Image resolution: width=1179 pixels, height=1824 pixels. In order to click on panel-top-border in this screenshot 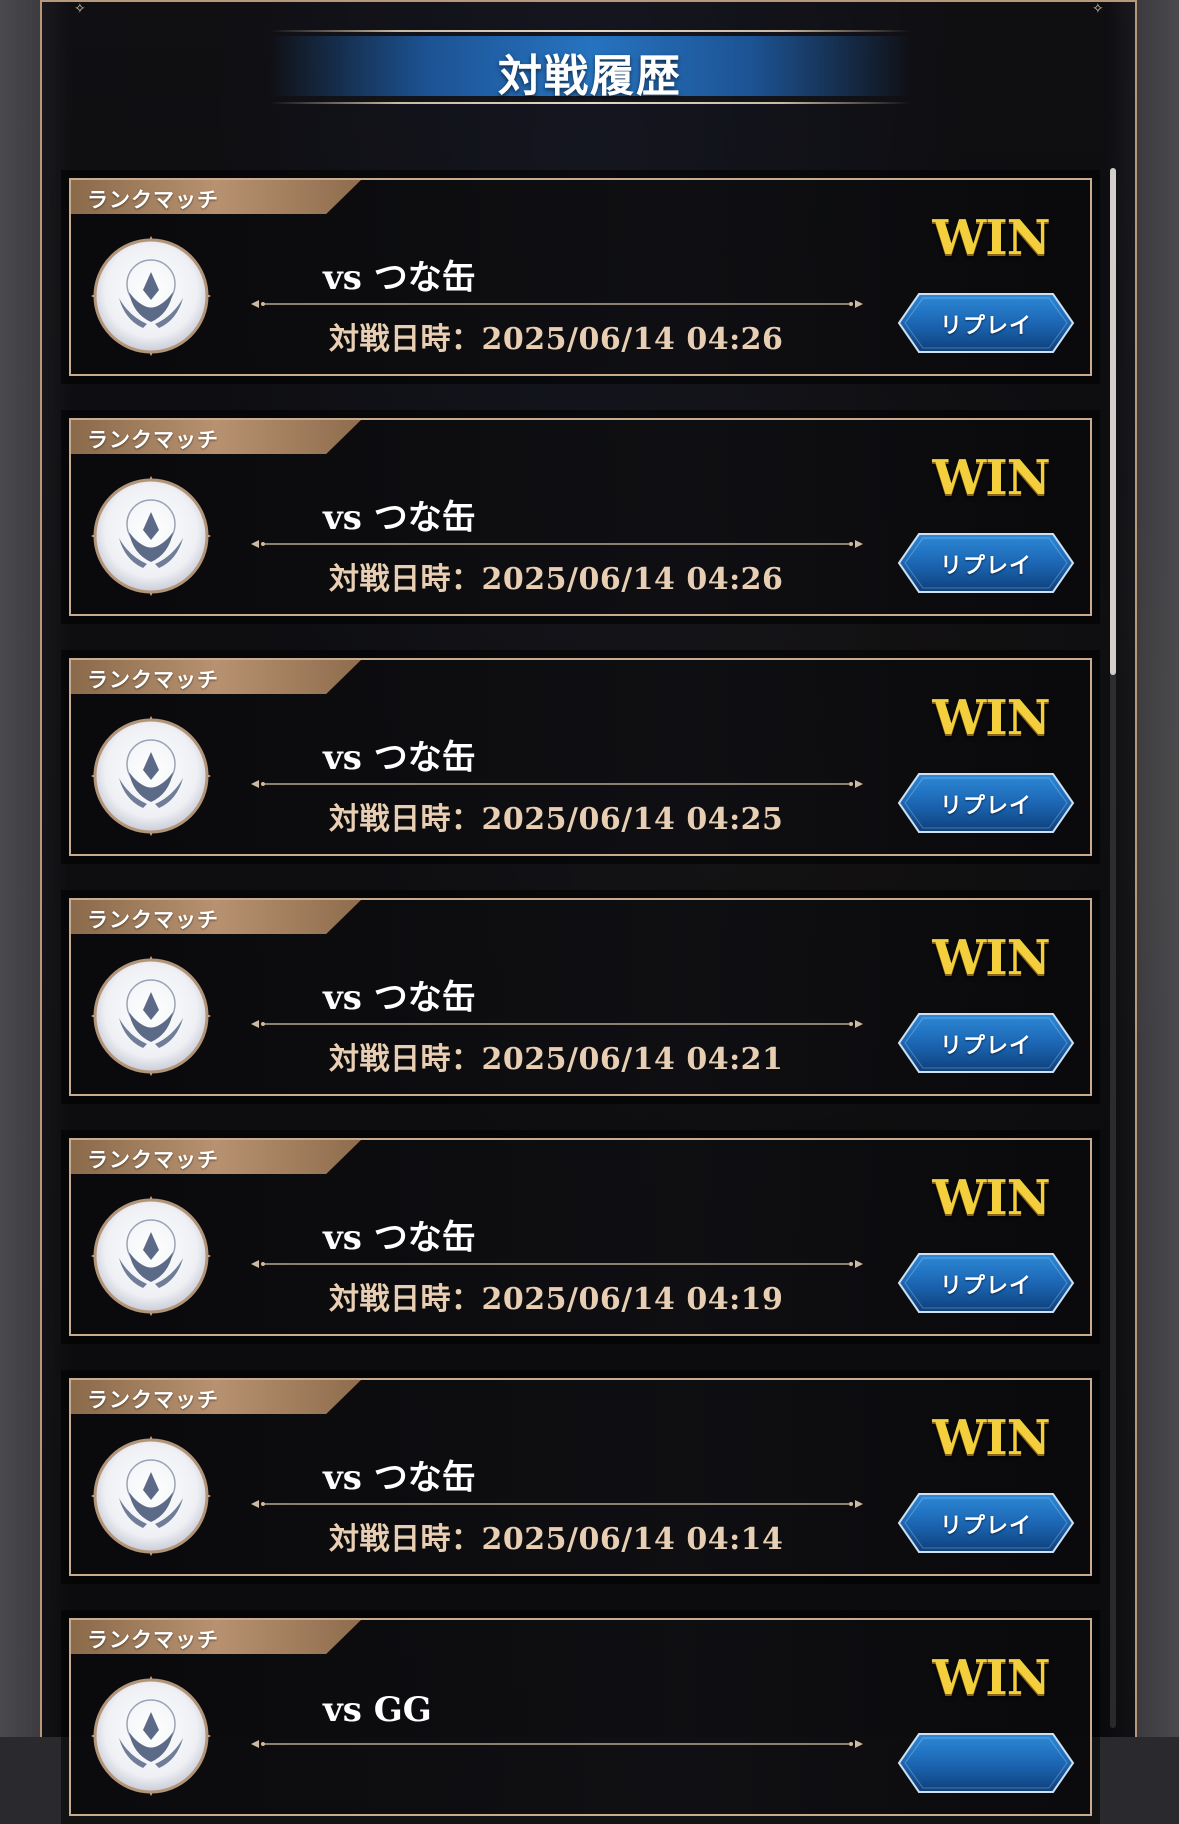, I will do `click(588, 7)`.